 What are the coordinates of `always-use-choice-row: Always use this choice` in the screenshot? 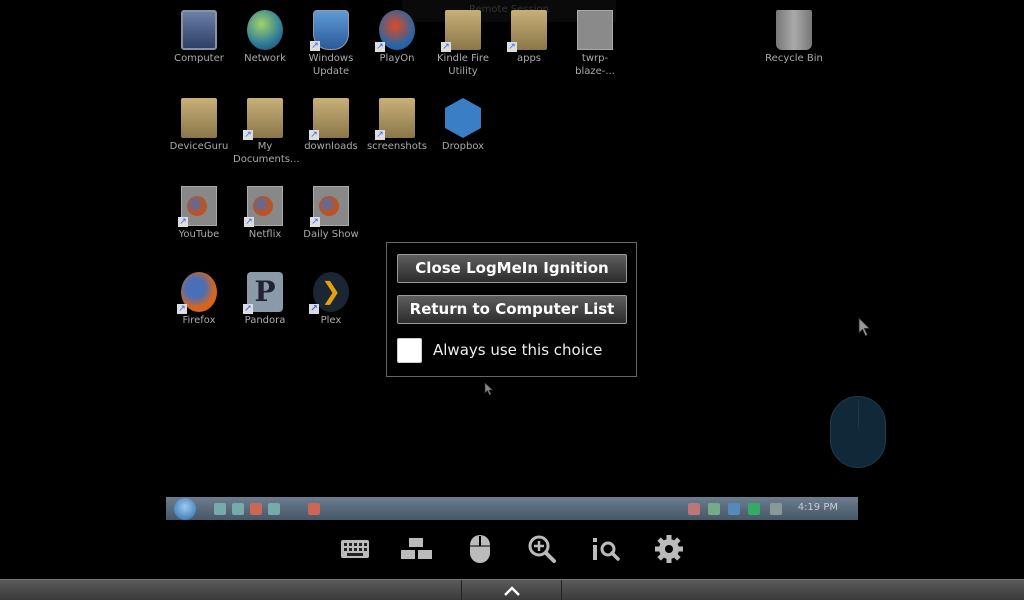 It's located at (499, 350).